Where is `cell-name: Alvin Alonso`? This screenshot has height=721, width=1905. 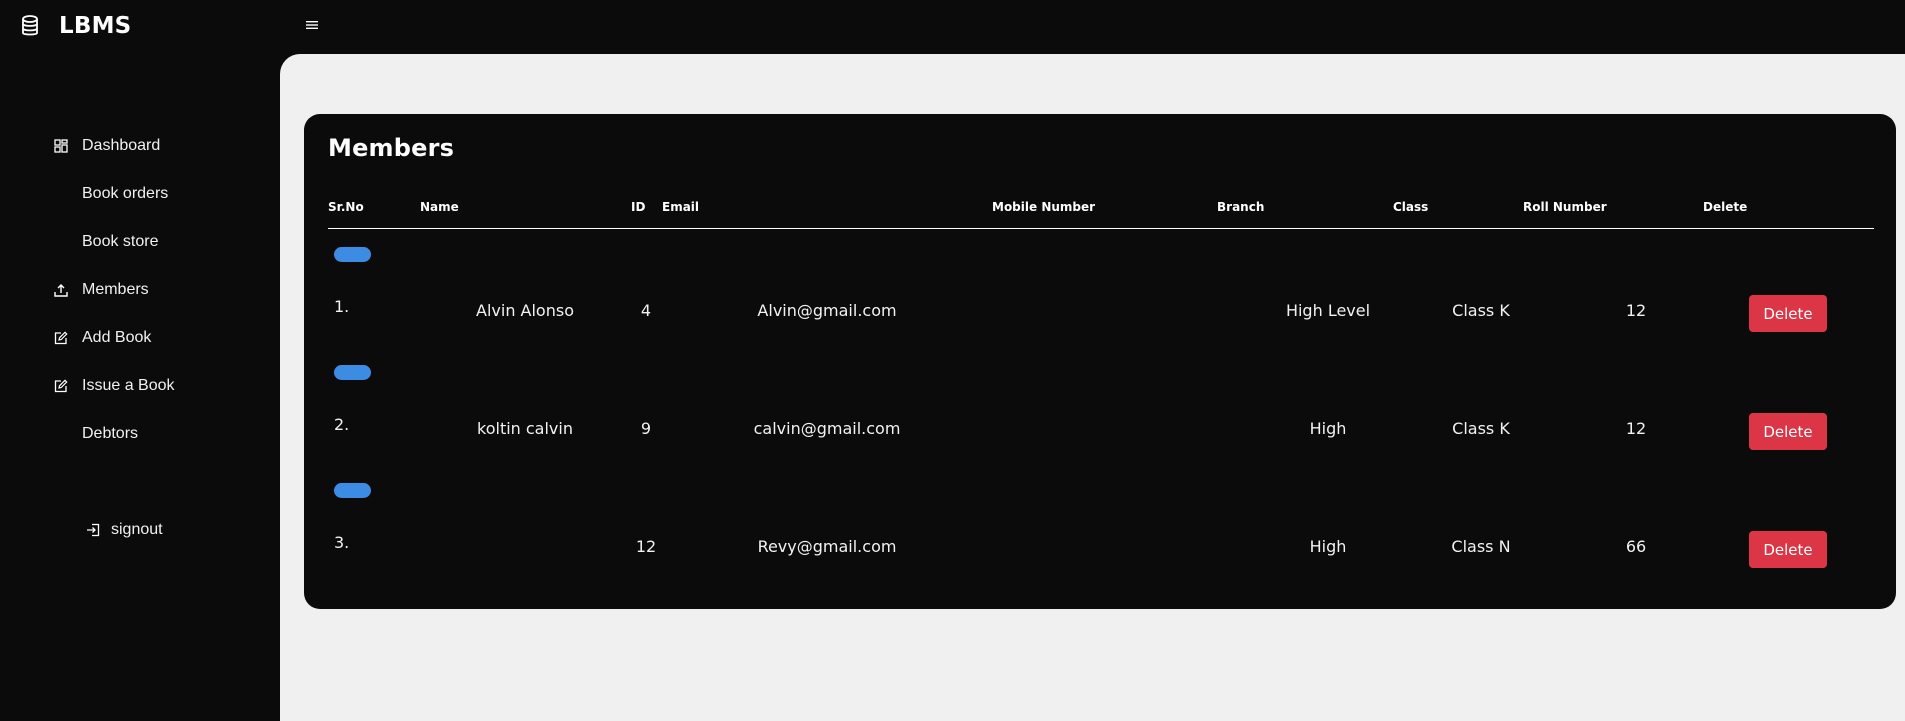 cell-name: Alvin Alonso is located at coordinates (525, 310).